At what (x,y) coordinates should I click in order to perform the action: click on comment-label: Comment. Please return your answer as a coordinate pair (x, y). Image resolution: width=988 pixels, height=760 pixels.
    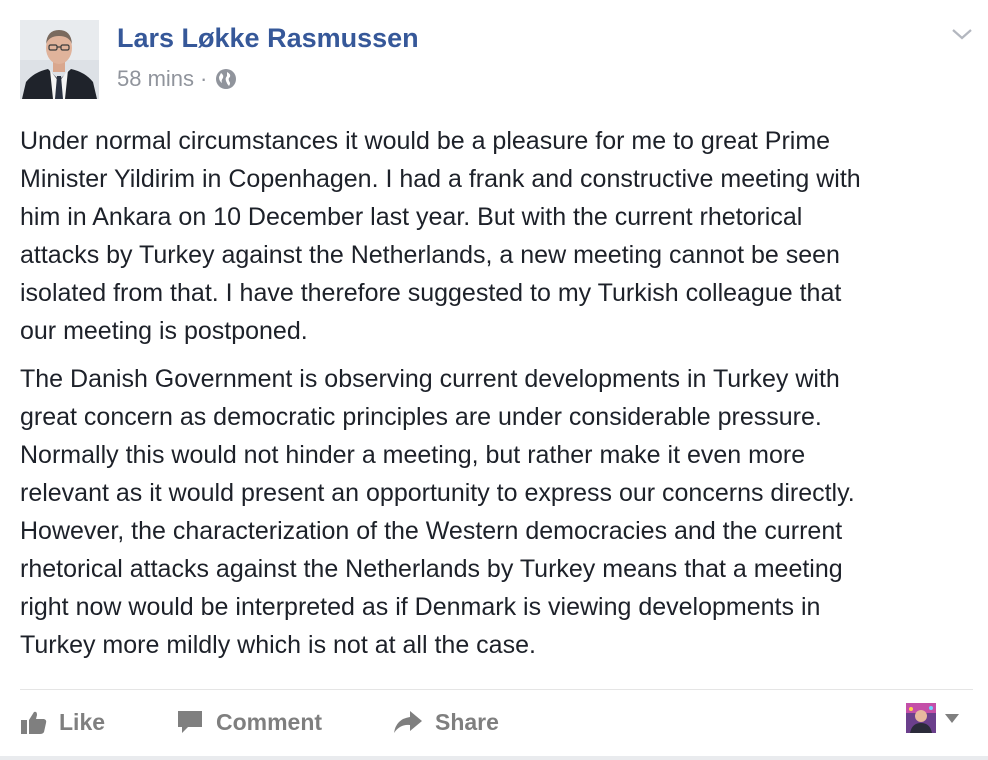
    Looking at the image, I should click on (269, 721).